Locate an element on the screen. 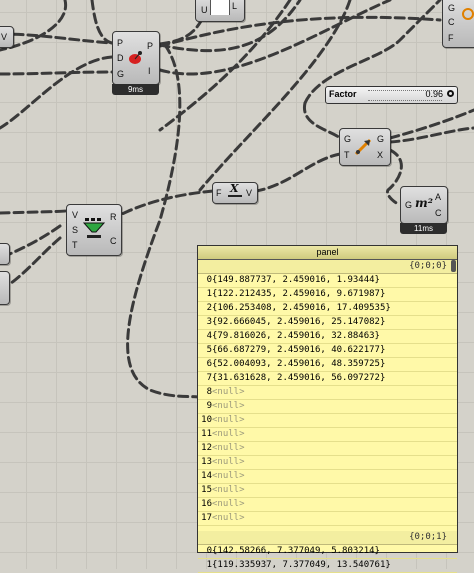  port-a-out: A is located at coordinates (438, 197).